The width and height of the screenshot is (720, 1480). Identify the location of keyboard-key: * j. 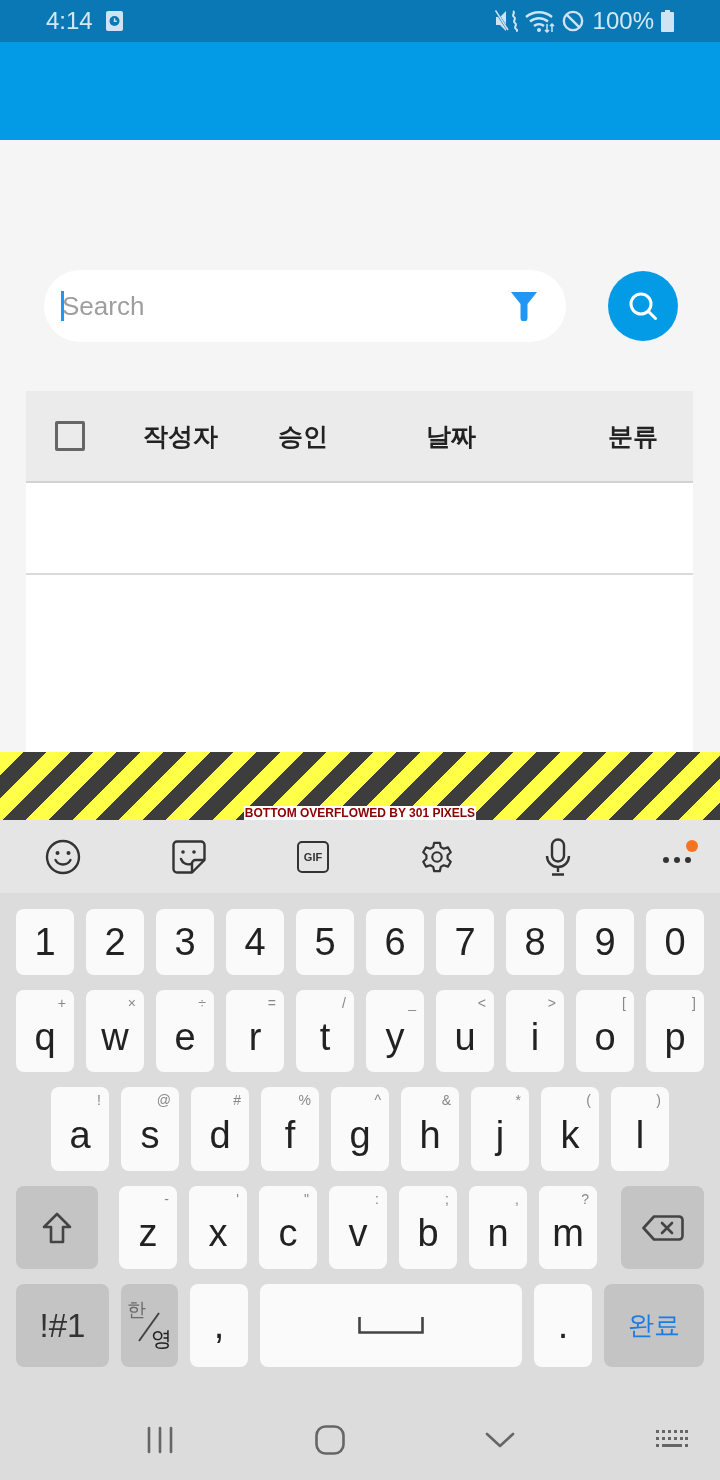
(500, 1129).